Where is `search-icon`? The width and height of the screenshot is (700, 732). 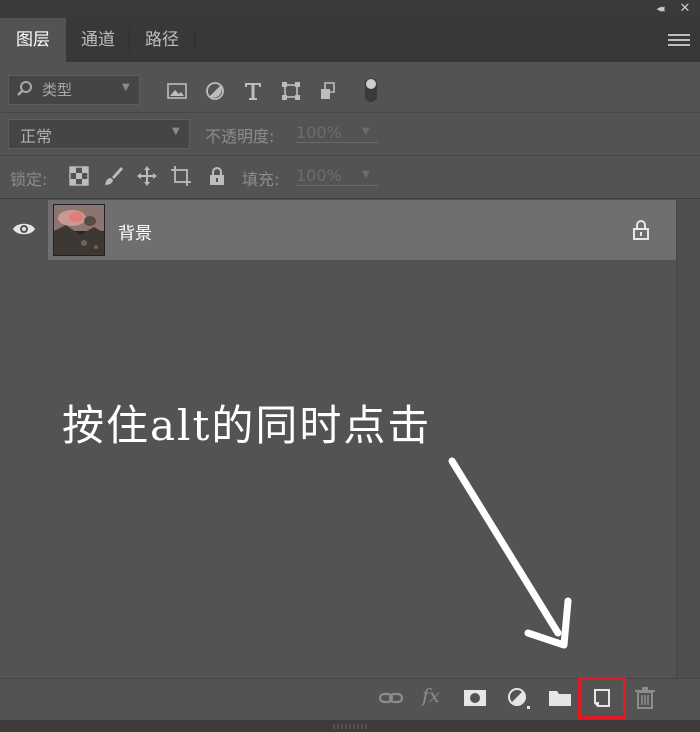 search-icon is located at coordinates (24, 88).